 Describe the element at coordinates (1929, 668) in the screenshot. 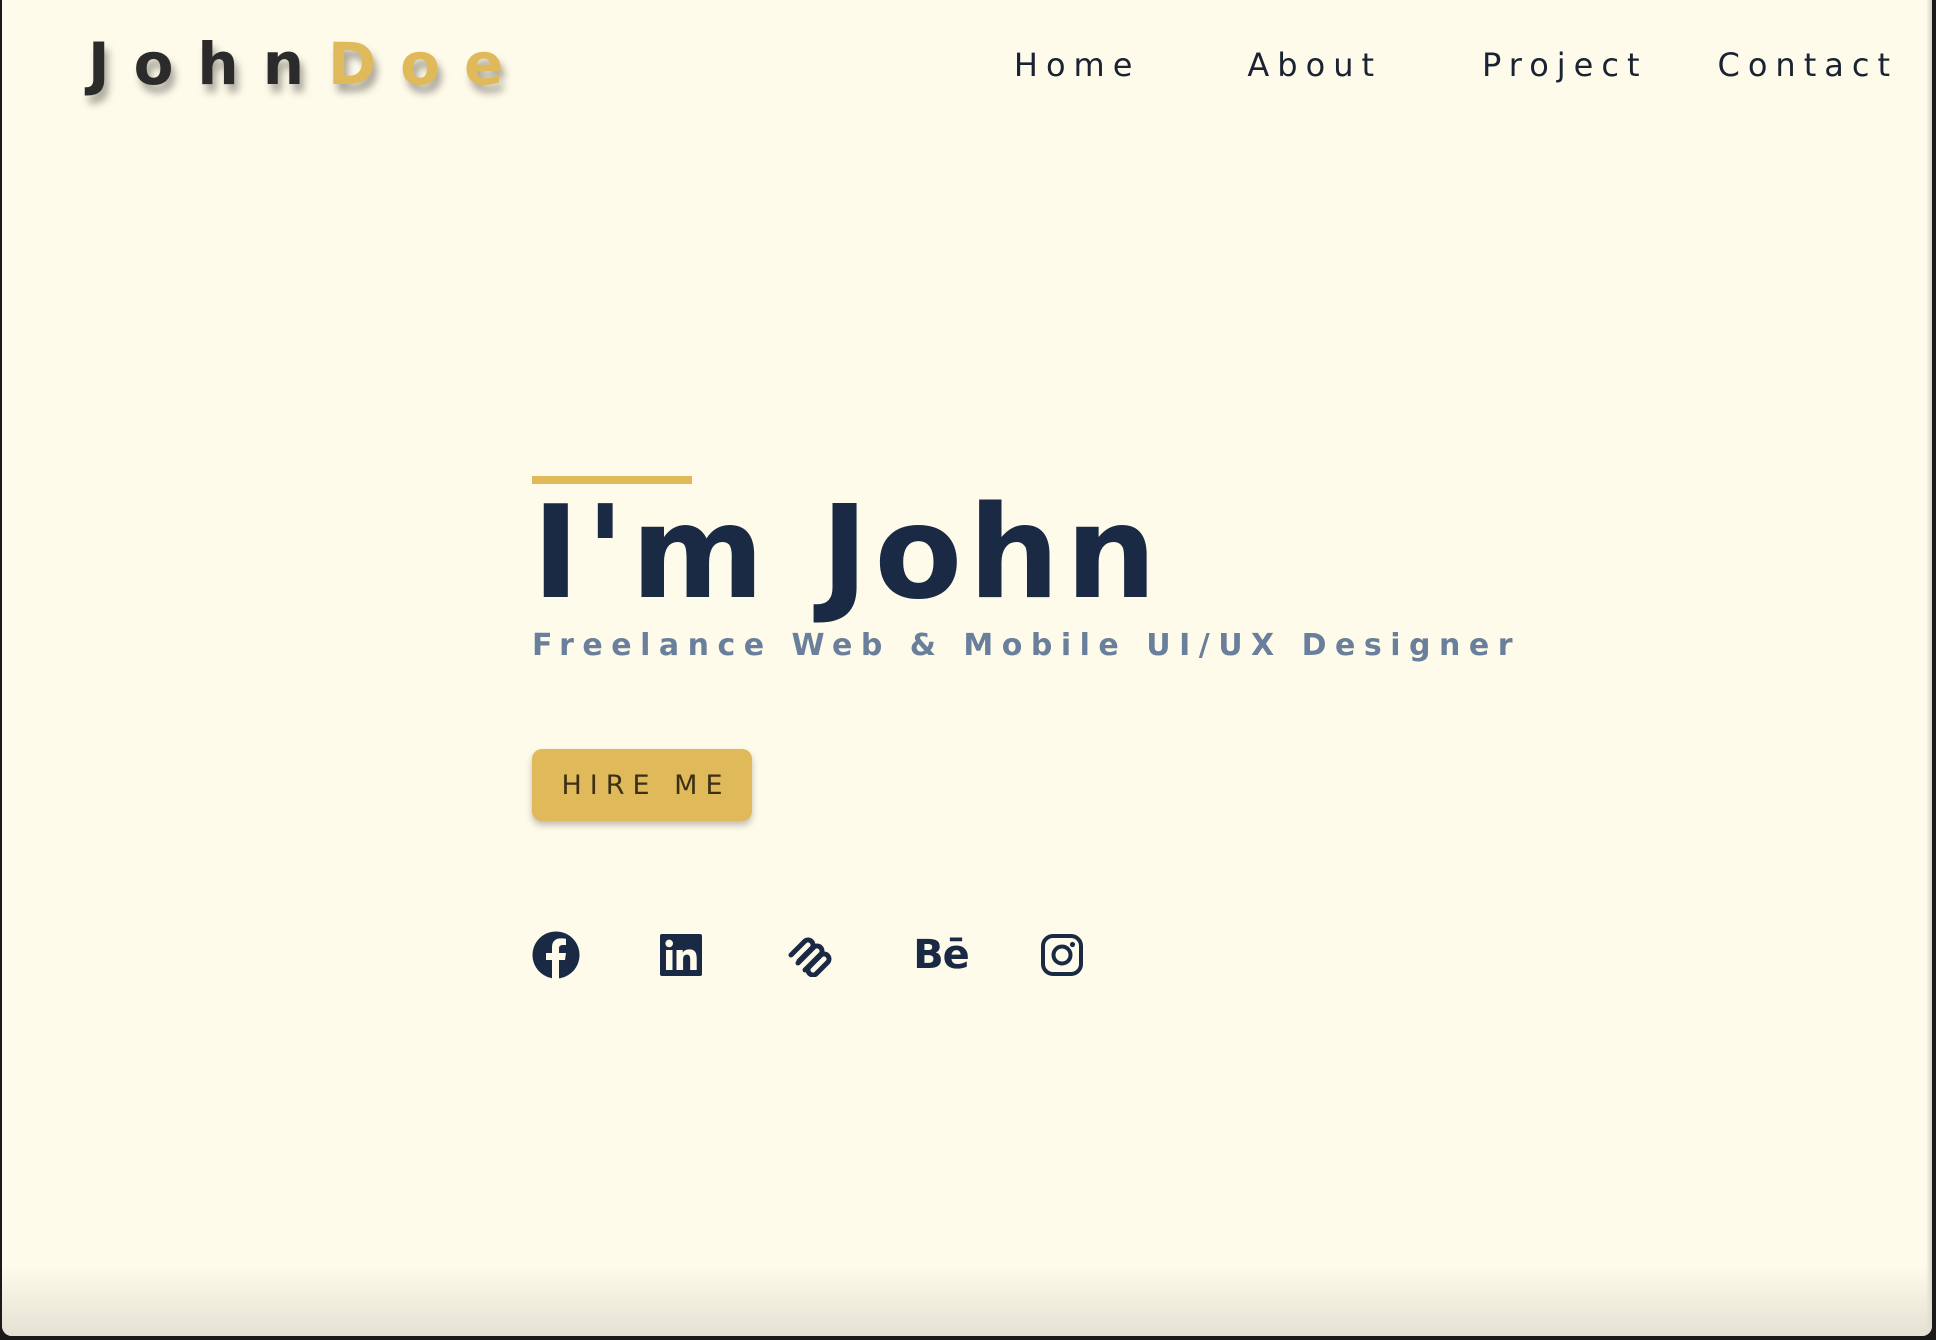

I see `window-edge` at that location.